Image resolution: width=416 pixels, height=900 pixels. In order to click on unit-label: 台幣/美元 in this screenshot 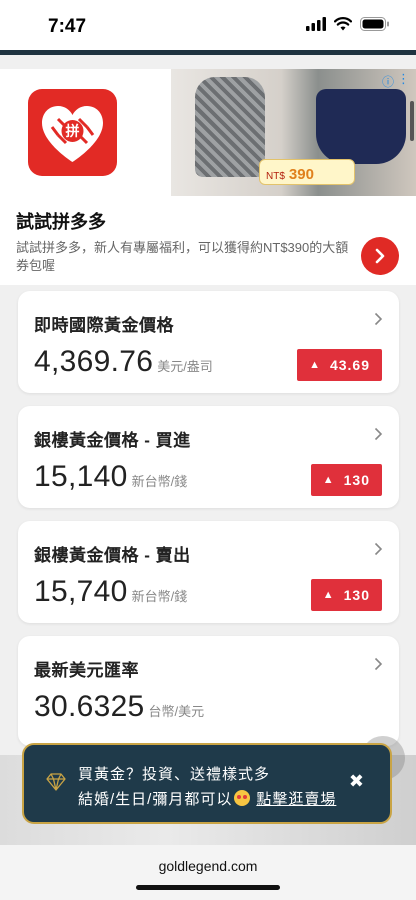, I will do `click(176, 711)`.